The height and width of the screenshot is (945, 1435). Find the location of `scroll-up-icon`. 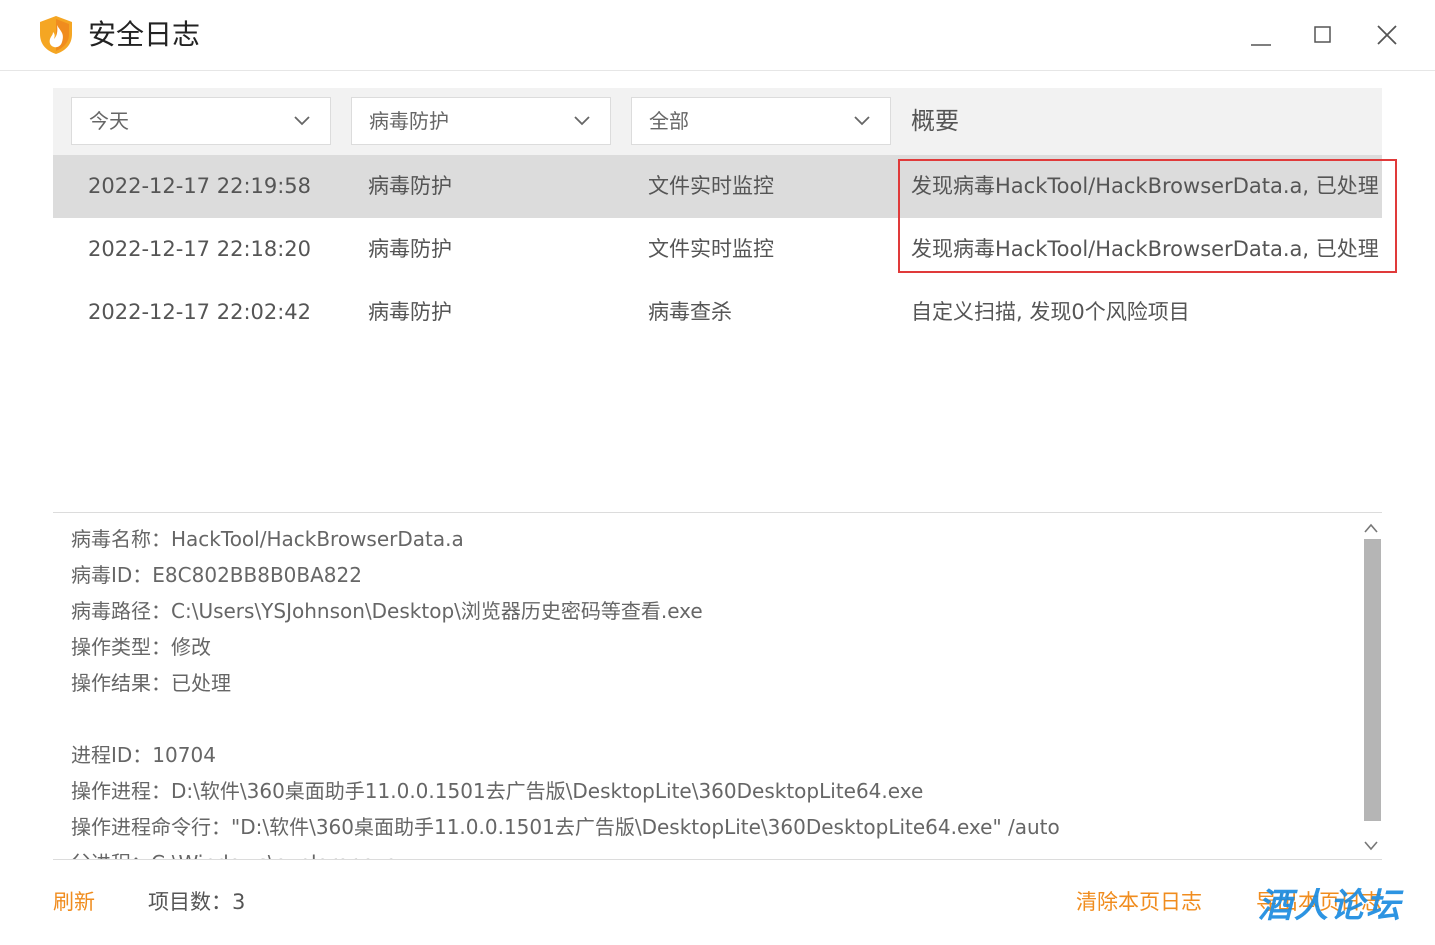

scroll-up-icon is located at coordinates (1371, 528).